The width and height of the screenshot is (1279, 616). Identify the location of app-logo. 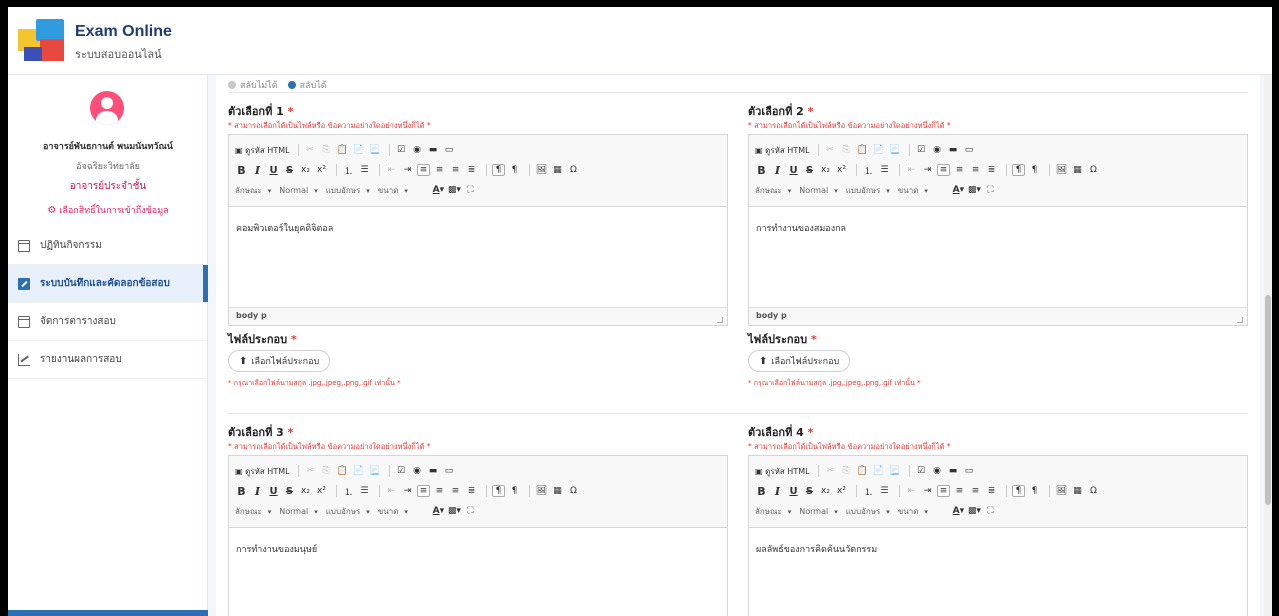
(43, 40).